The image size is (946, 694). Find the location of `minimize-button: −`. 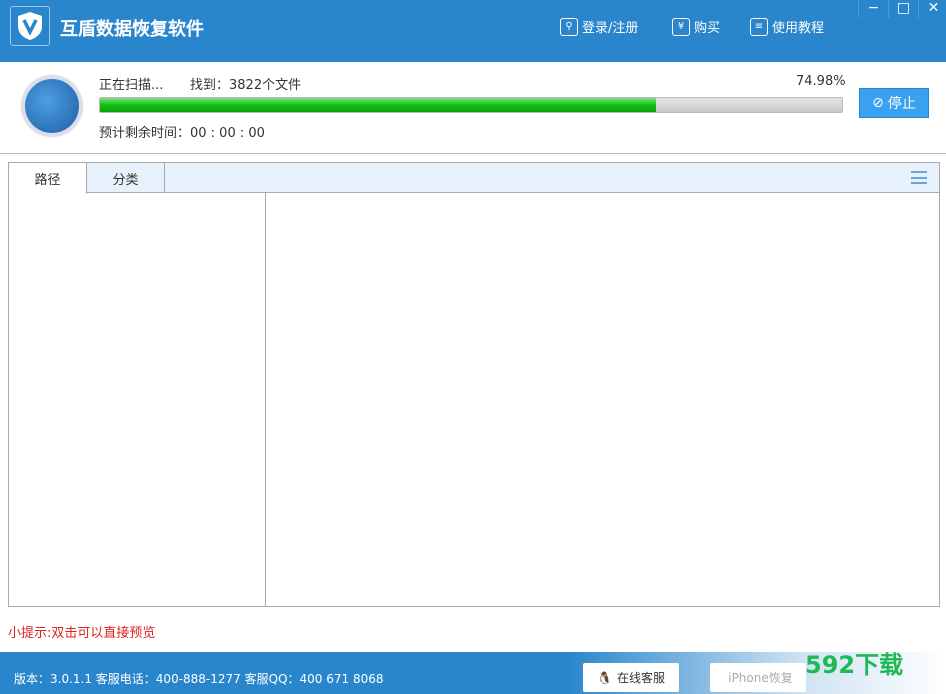

minimize-button: − is located at coordinates (873, 9).